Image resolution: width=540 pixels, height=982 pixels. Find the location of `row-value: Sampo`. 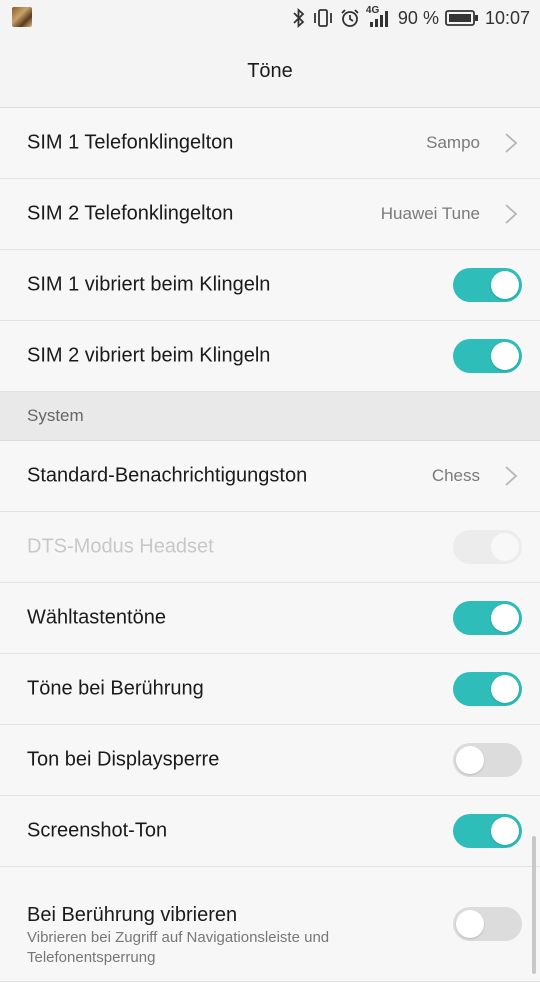

row-value: Sampo is located at coordinates (453, 142).